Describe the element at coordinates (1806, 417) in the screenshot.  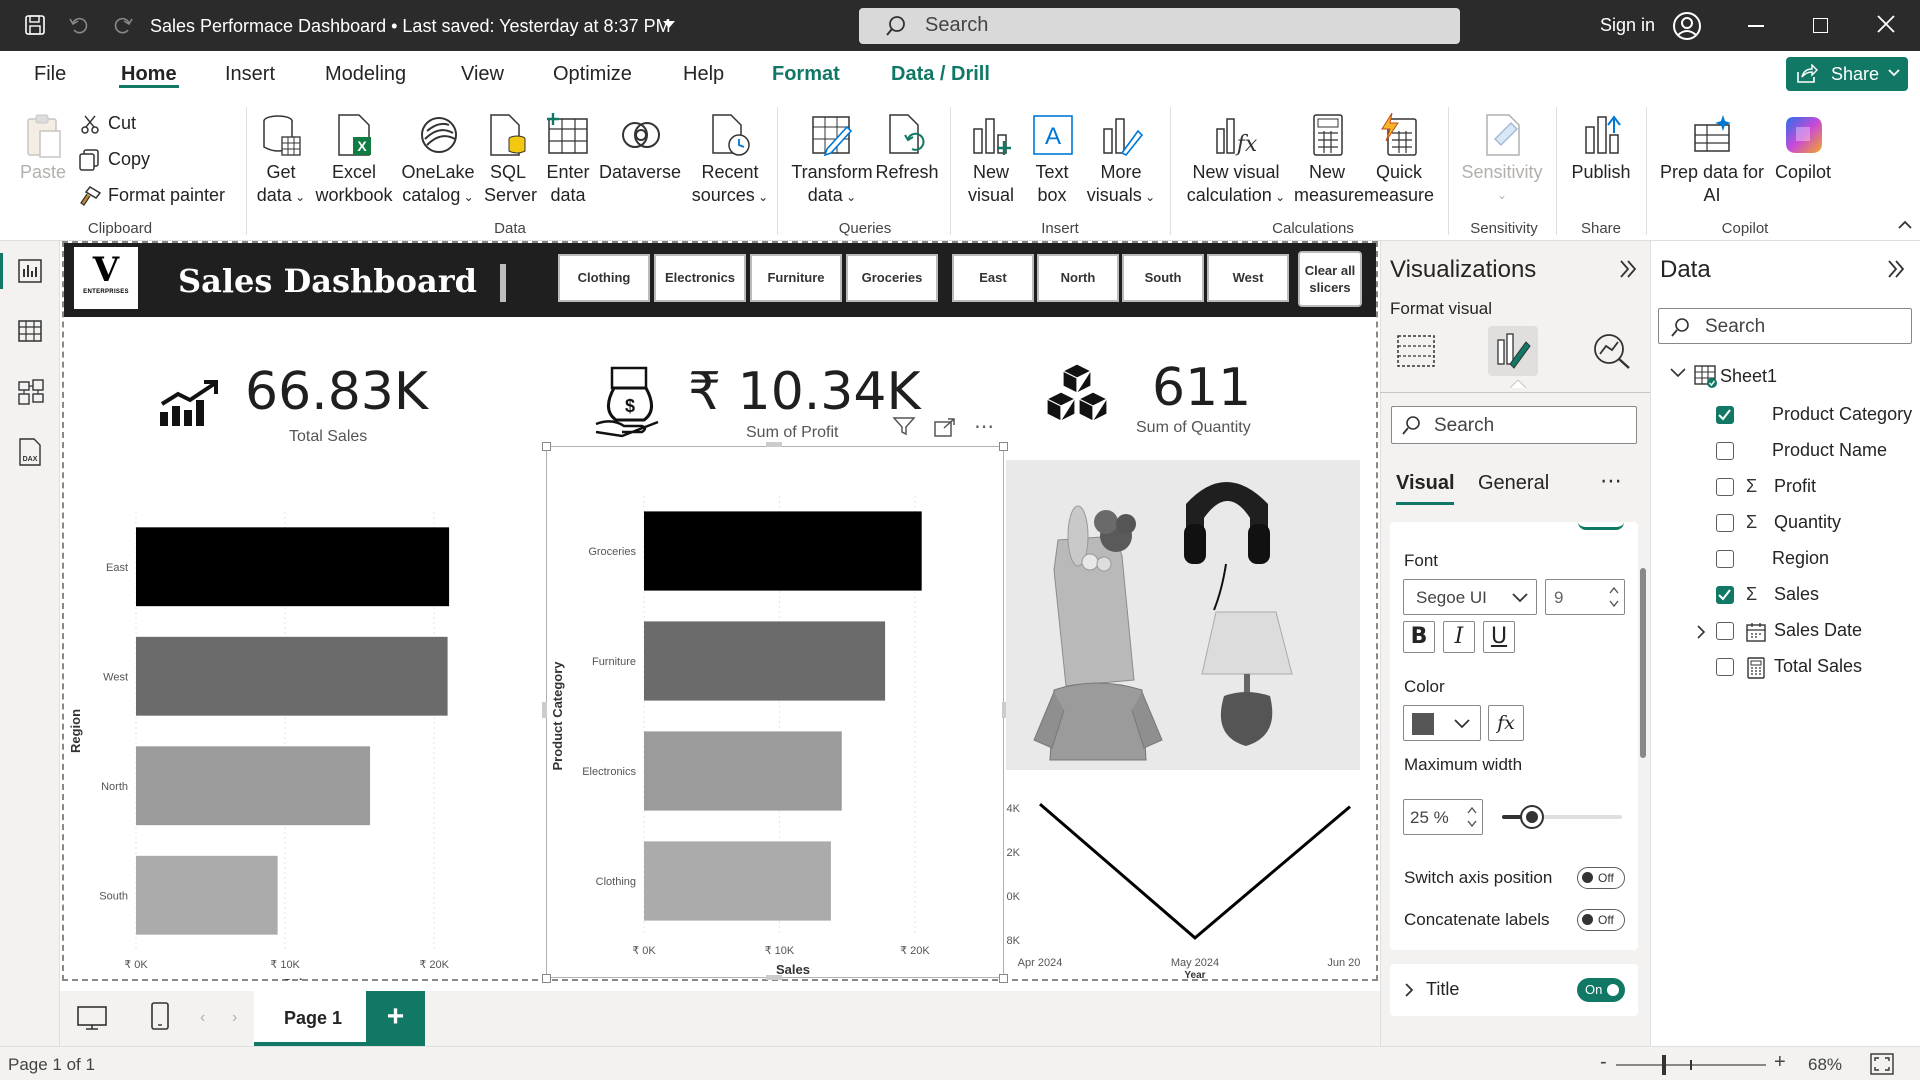
I see `field-item: Product Category` at that location.